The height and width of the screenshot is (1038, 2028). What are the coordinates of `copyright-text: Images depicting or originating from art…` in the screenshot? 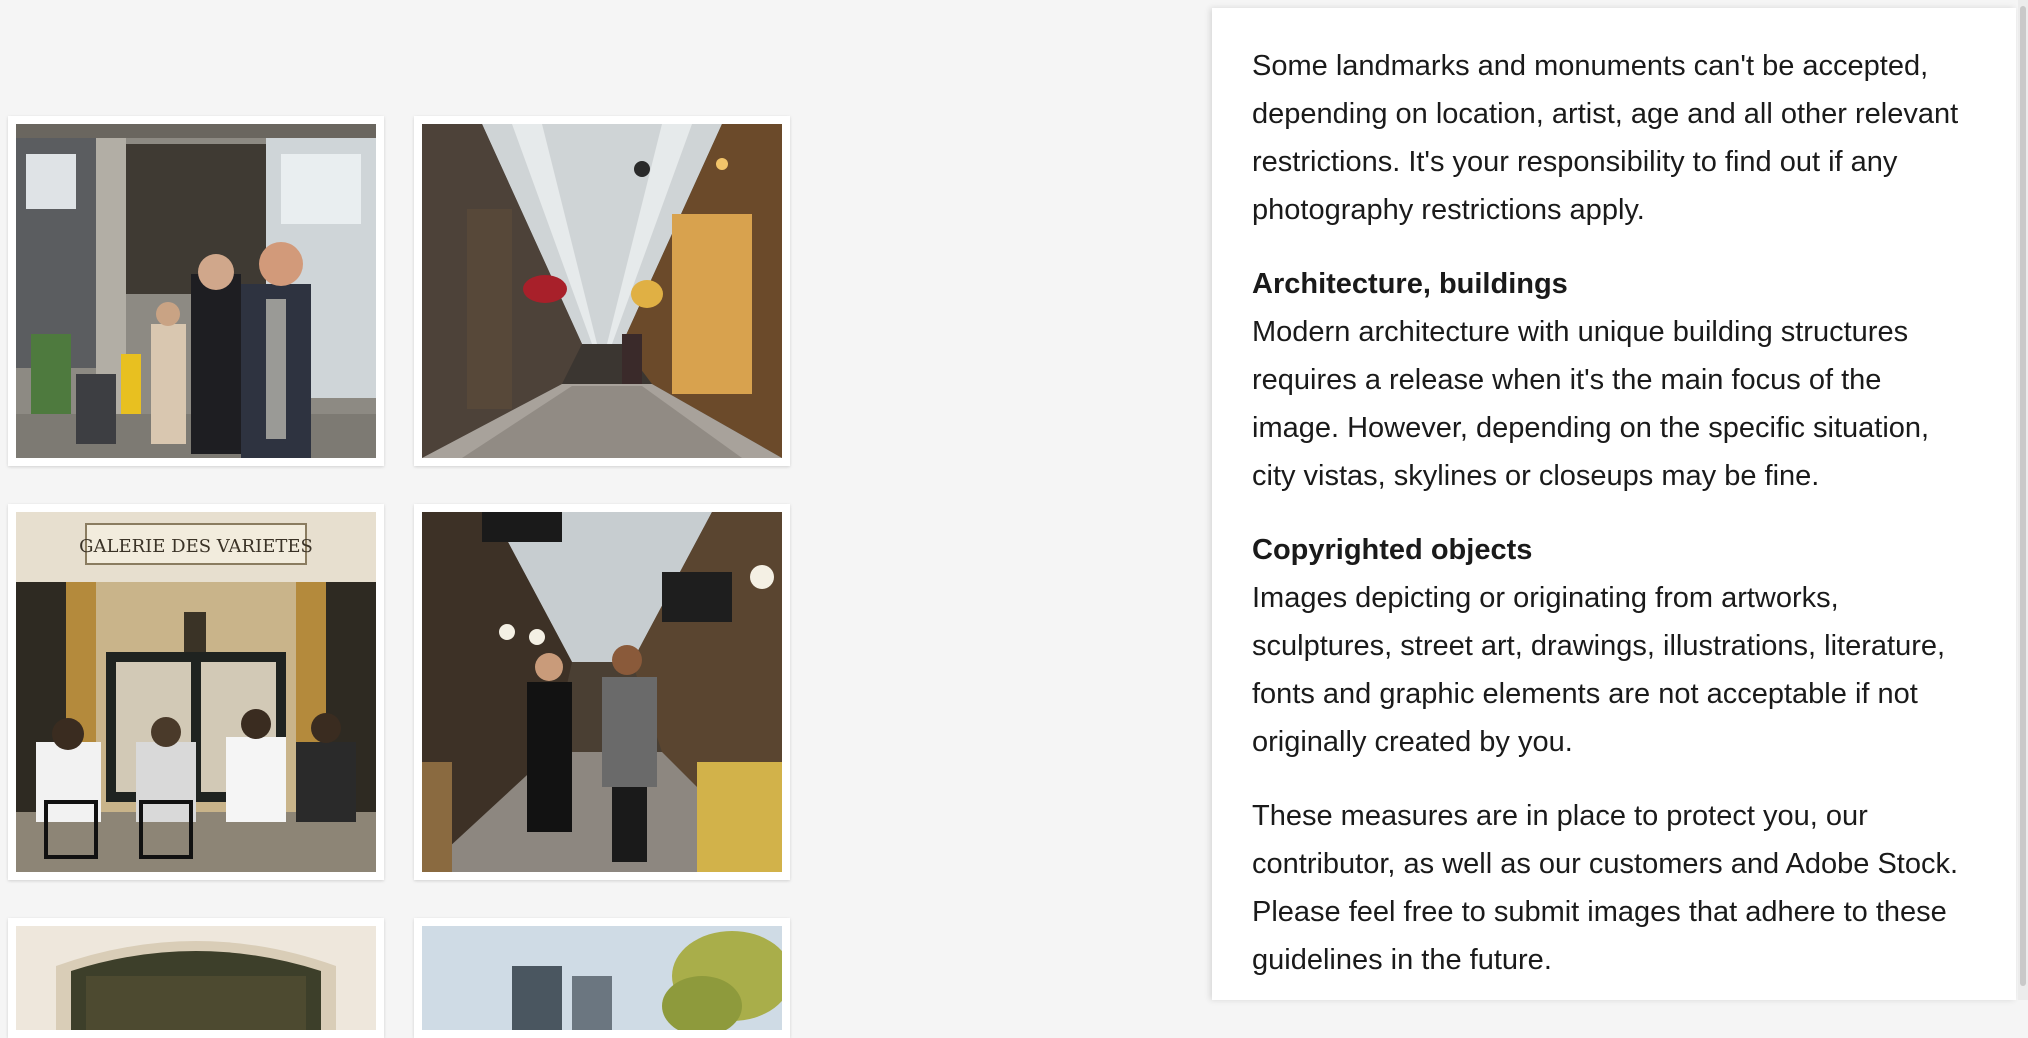 It's located at (1599, 670).